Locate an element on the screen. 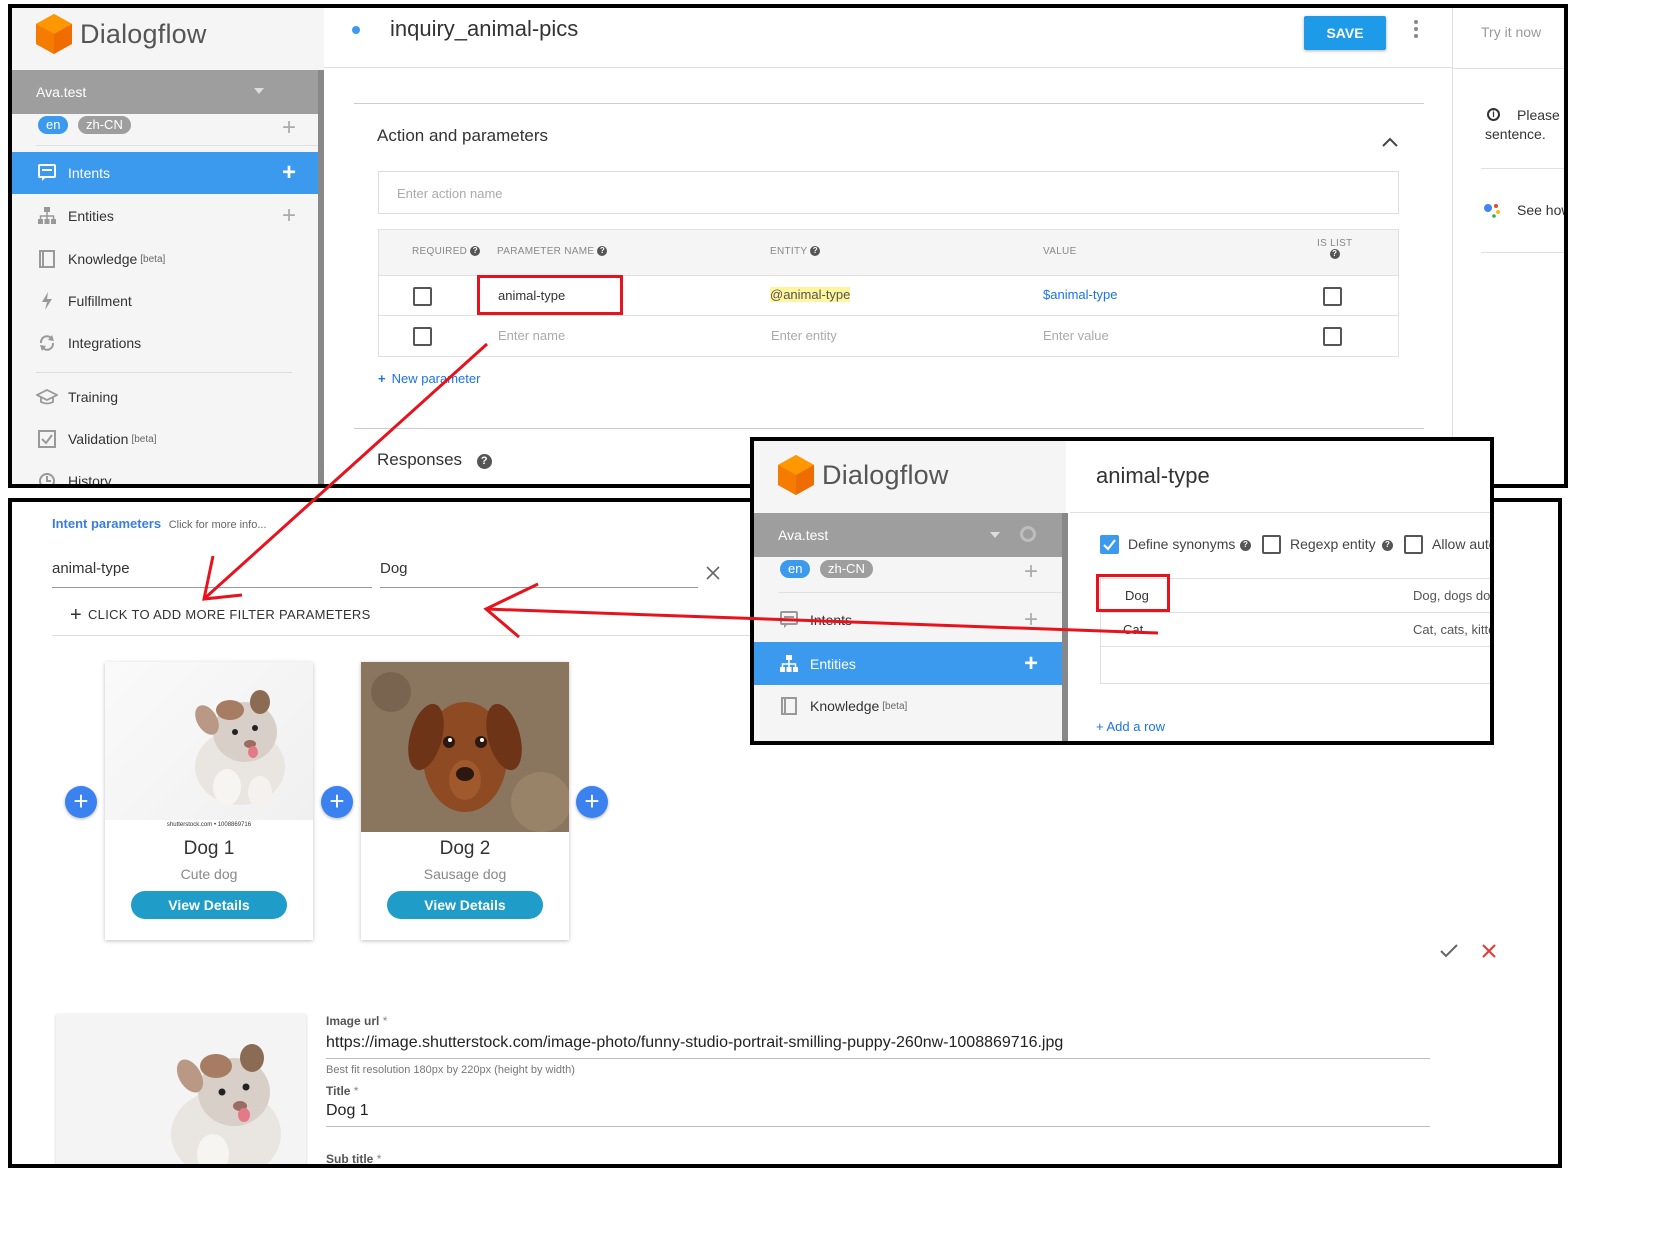  image-url-label: Image url * is located at coordinates (357, 1021).